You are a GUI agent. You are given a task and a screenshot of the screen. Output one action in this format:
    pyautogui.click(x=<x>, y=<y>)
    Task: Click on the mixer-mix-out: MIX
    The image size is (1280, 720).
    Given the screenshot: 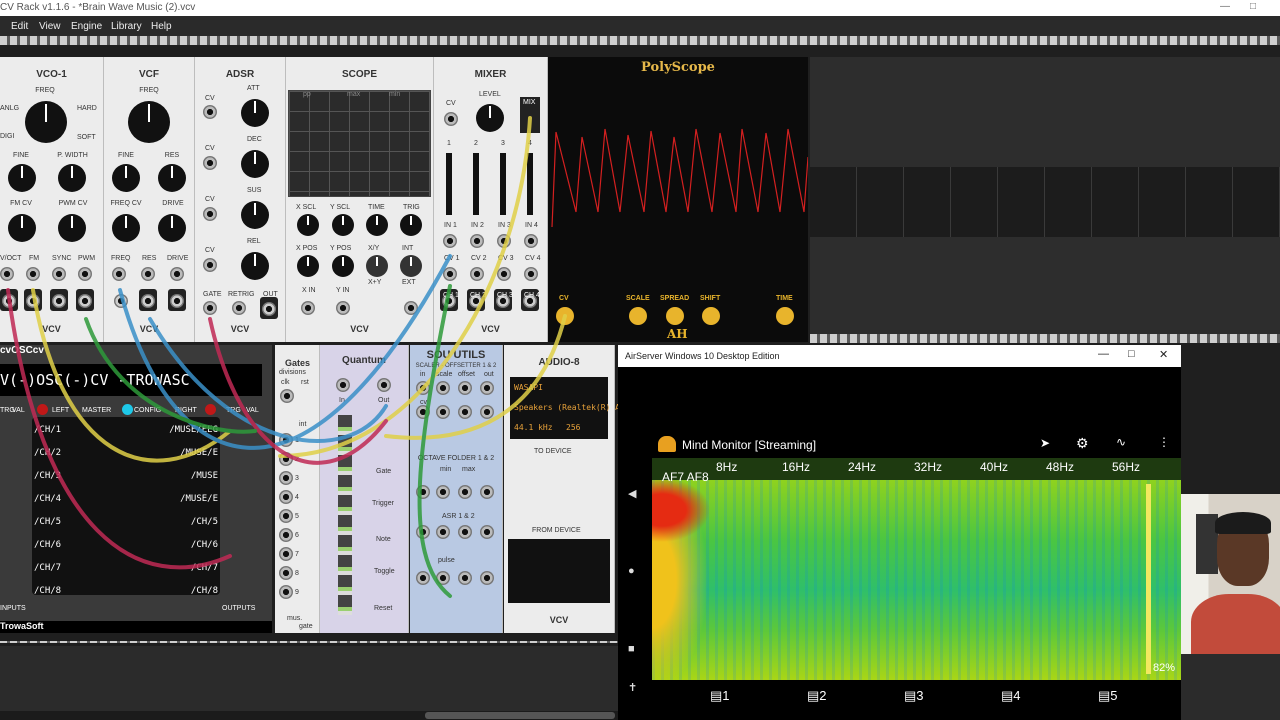 What is the action you would take?
    pyautogui.click(x=530, y=115)
    